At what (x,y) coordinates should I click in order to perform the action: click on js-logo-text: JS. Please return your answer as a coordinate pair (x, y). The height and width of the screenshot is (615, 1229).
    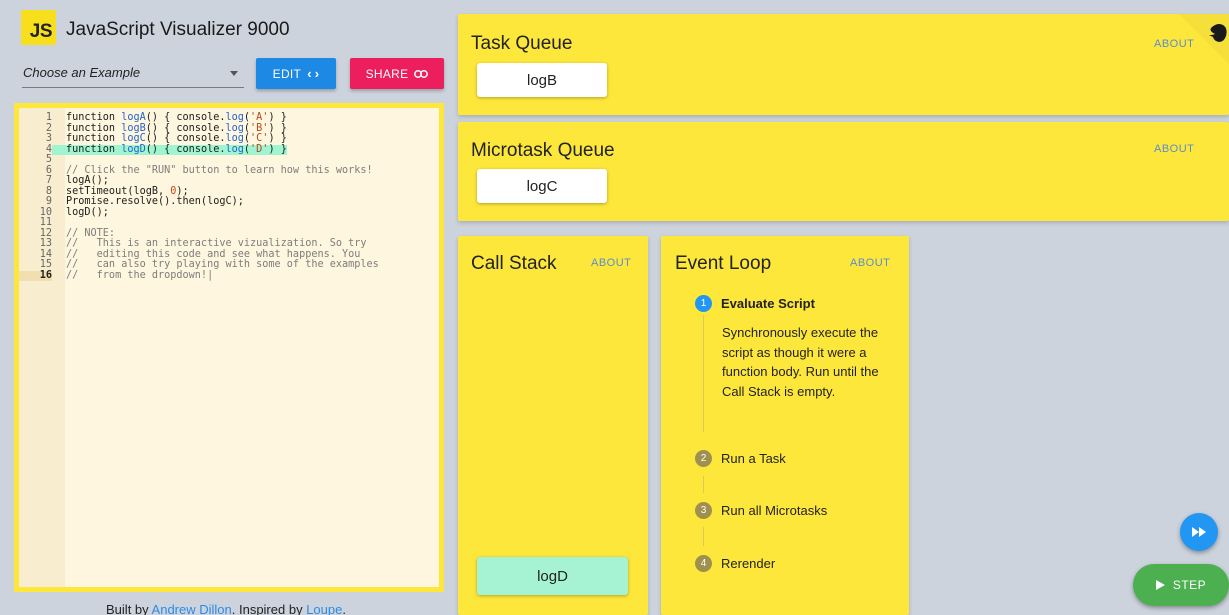
    Looking at the image, I should click on (41, 31).